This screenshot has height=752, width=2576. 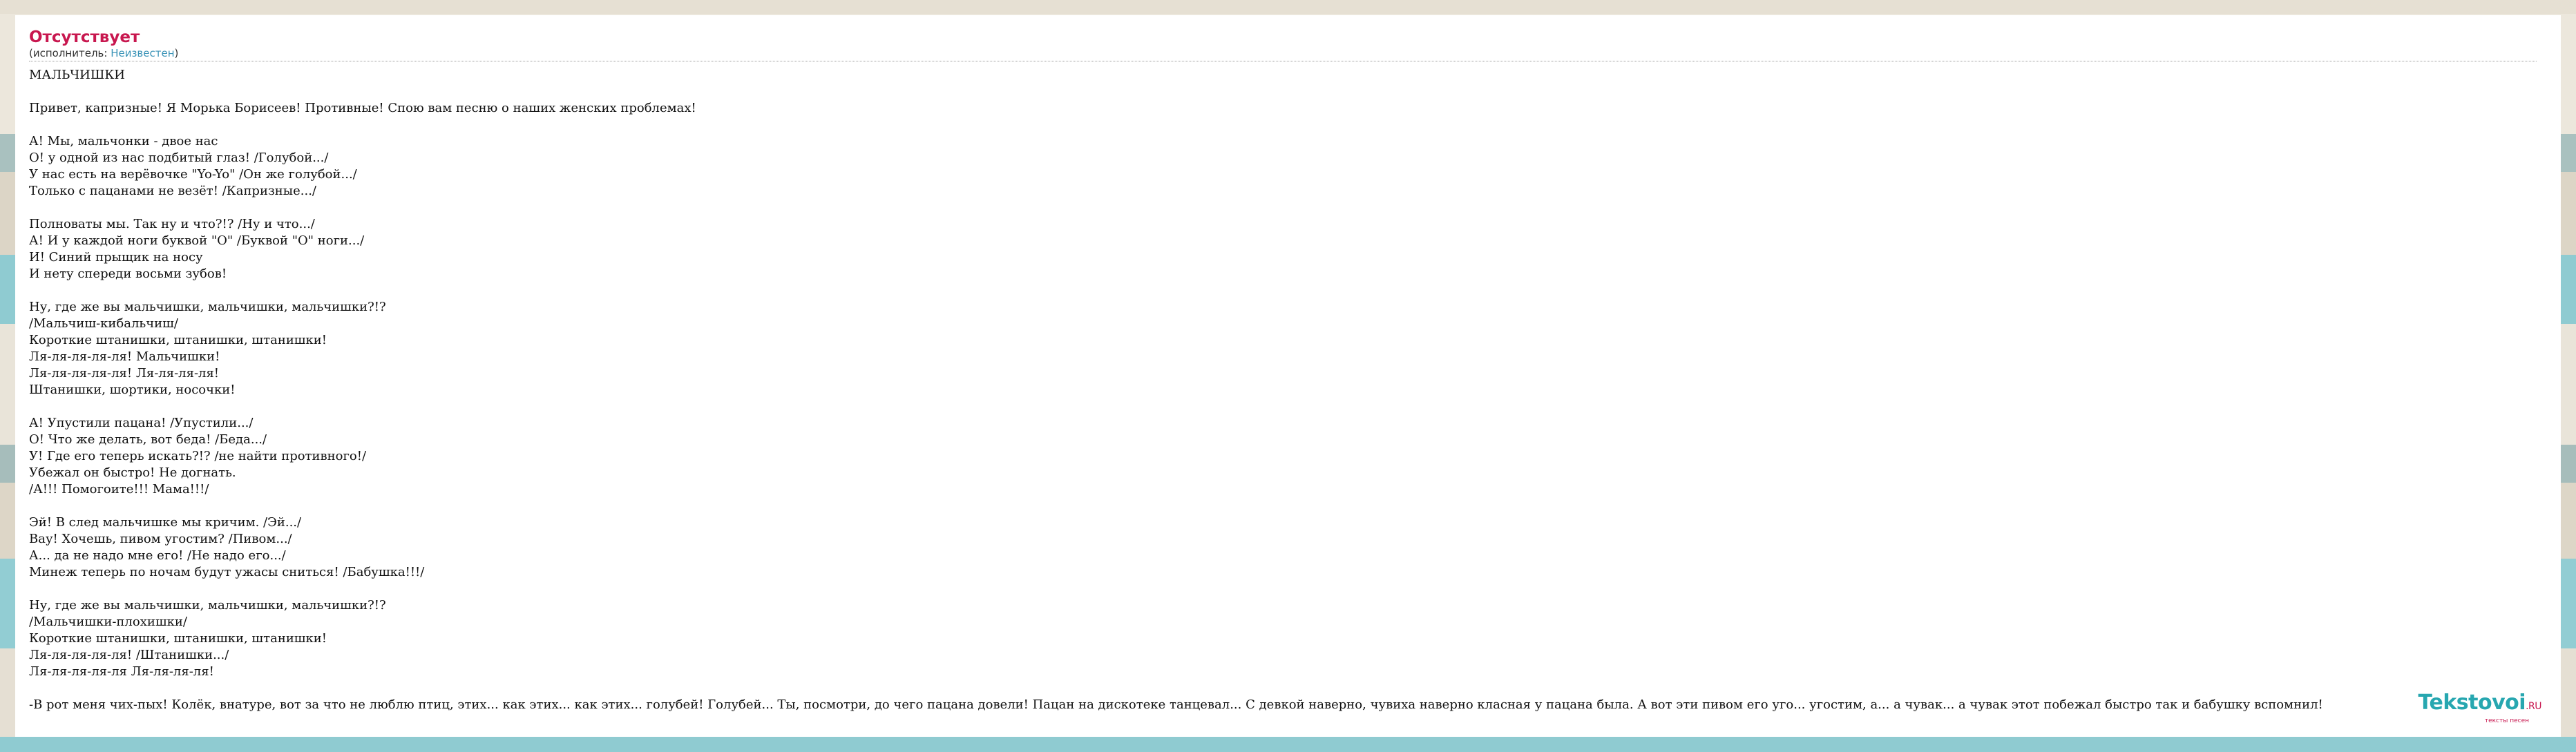 I want to click on lyric-line: Ля-ля-ля-ля-ля! Ля-ля-ля-ля!, so click(x=124, y=373).